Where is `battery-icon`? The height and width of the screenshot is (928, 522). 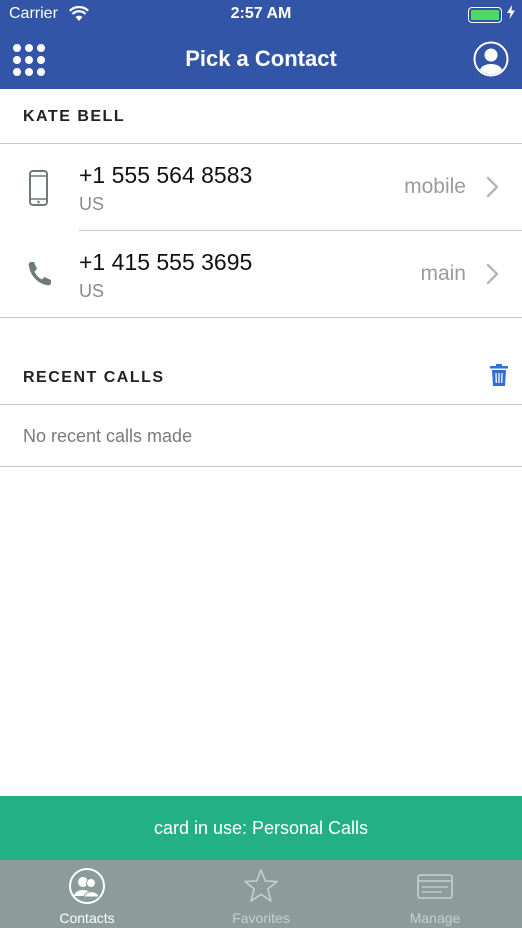 battery-icon is located at coordinates (485, 15).